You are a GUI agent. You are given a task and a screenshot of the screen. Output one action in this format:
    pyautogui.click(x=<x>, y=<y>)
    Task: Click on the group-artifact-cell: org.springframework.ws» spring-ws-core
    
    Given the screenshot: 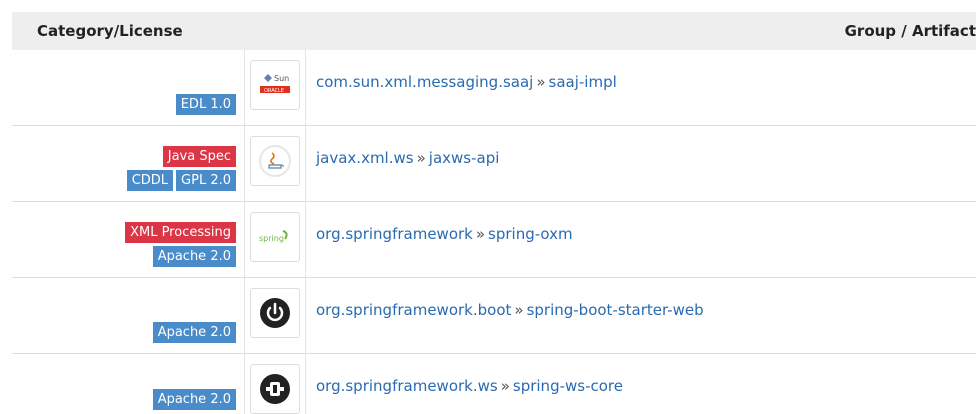 What is the action you would take?
    pyautogui.click(x=641, y=384)
    